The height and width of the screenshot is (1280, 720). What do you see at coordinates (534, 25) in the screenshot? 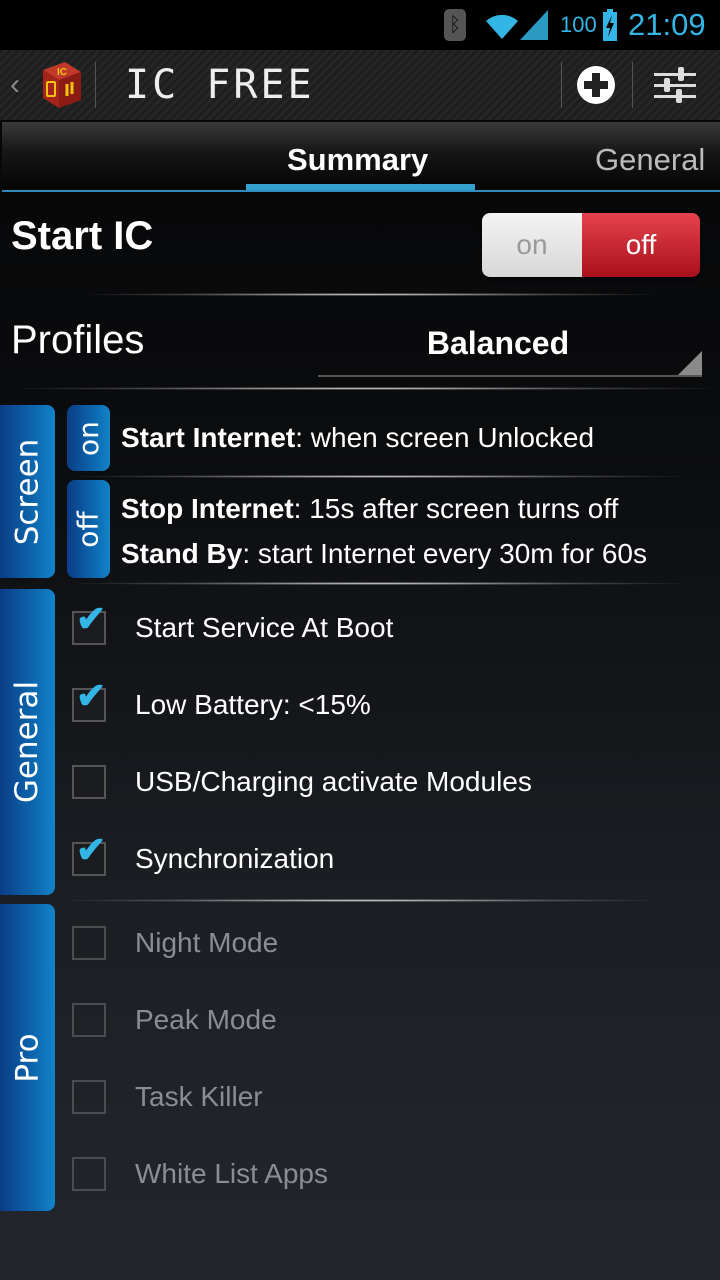
I see `cell-signal-icon` at bounding box center [534, 25].